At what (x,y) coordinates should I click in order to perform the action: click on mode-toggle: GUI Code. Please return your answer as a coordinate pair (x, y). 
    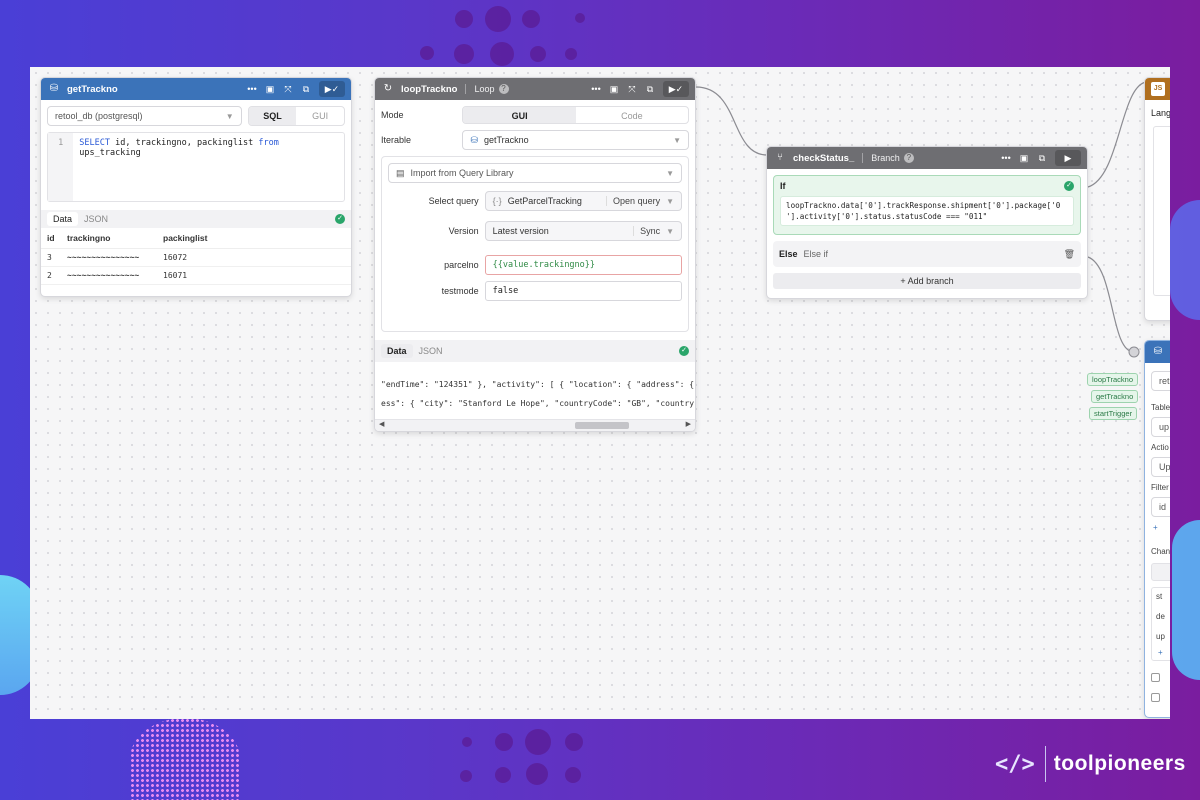
    Looking at the image, I should click on (575, 115).